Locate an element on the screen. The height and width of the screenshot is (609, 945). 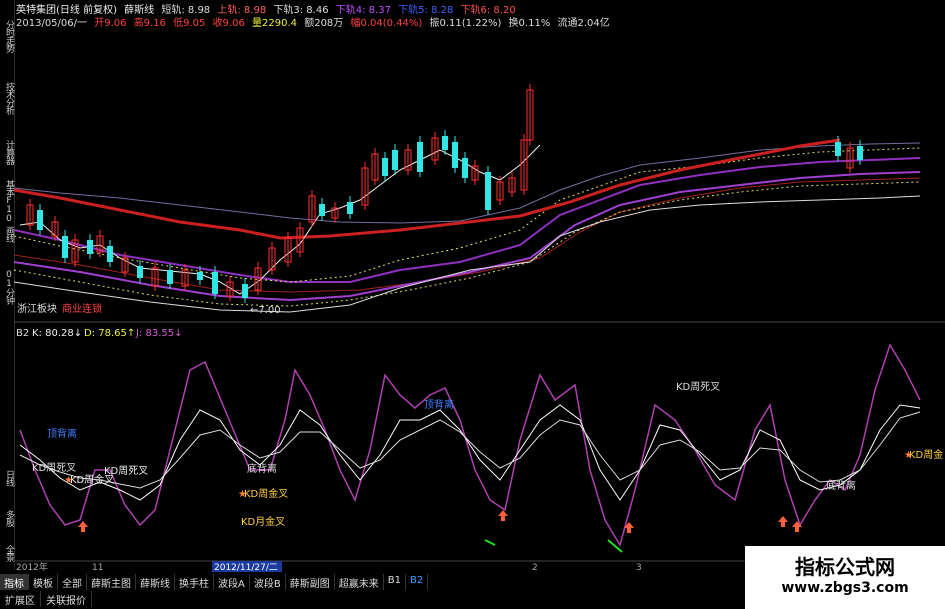
axis-month-11: 11 is located at coordinates (97, 568).